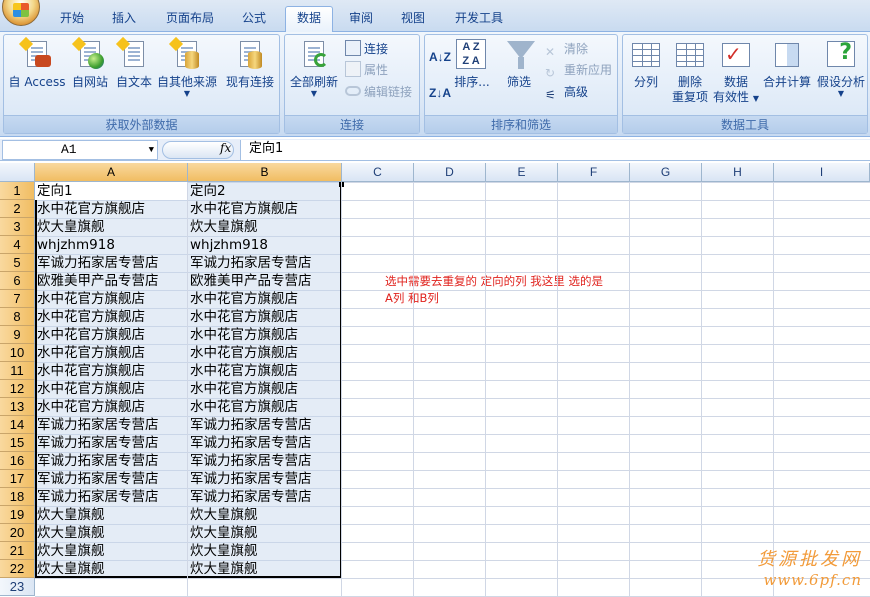 Image resolution: width=870 pixels, height=597 pixels. What do you see at coordinates (134, 63) in the screenshot?
I see `from-text-button: 自文本` at bounding box center [134, 63].